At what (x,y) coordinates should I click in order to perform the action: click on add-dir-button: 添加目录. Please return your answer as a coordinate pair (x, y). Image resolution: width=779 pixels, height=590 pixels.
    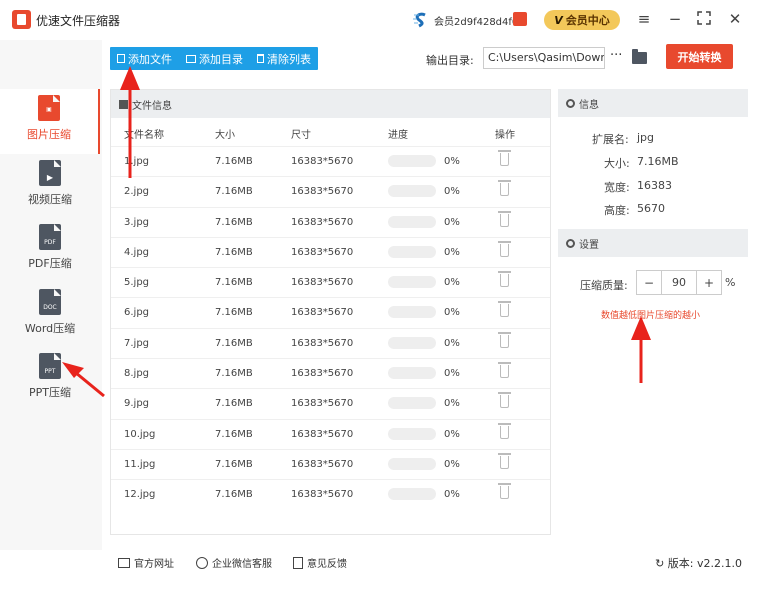
    Looking at the image, I should click on (214, 58).